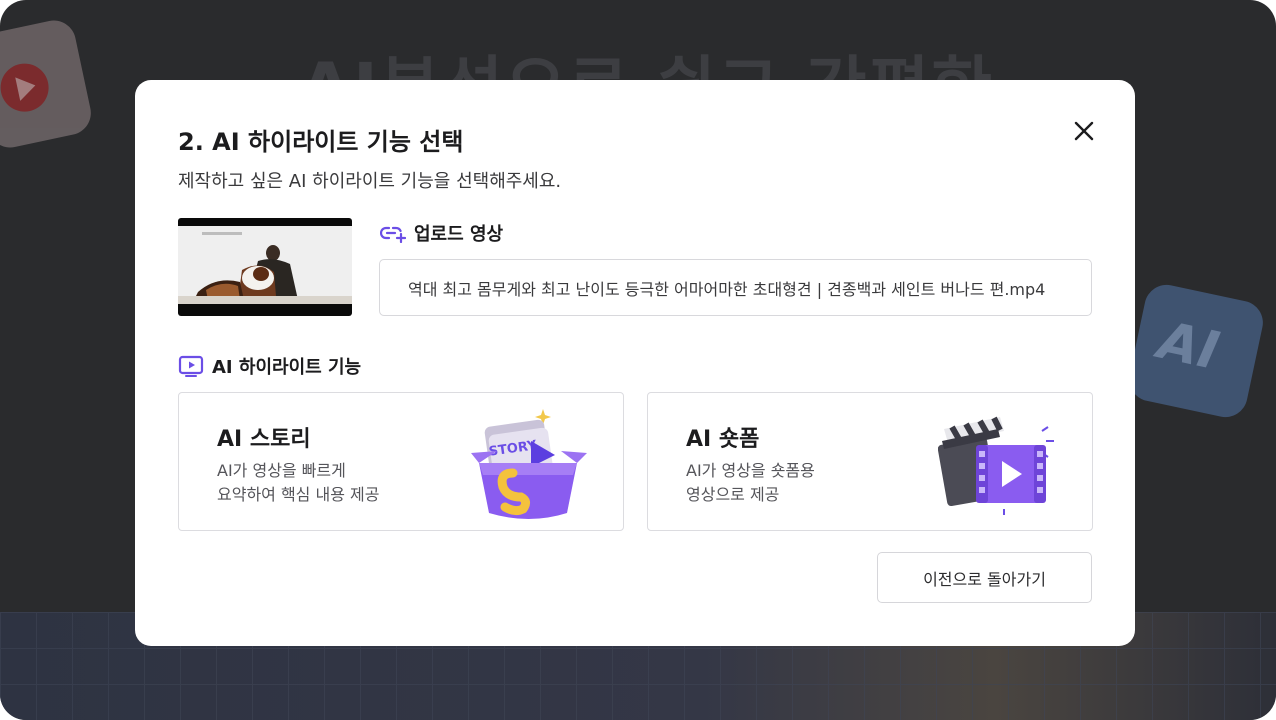  I want to click on feature-label-text: AI 하이라이트 기능, so click(287, 367).